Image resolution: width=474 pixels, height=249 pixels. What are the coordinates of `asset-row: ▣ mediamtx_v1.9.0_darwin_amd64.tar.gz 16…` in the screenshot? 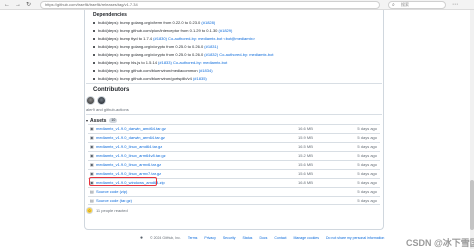 It's located at (234, 128).